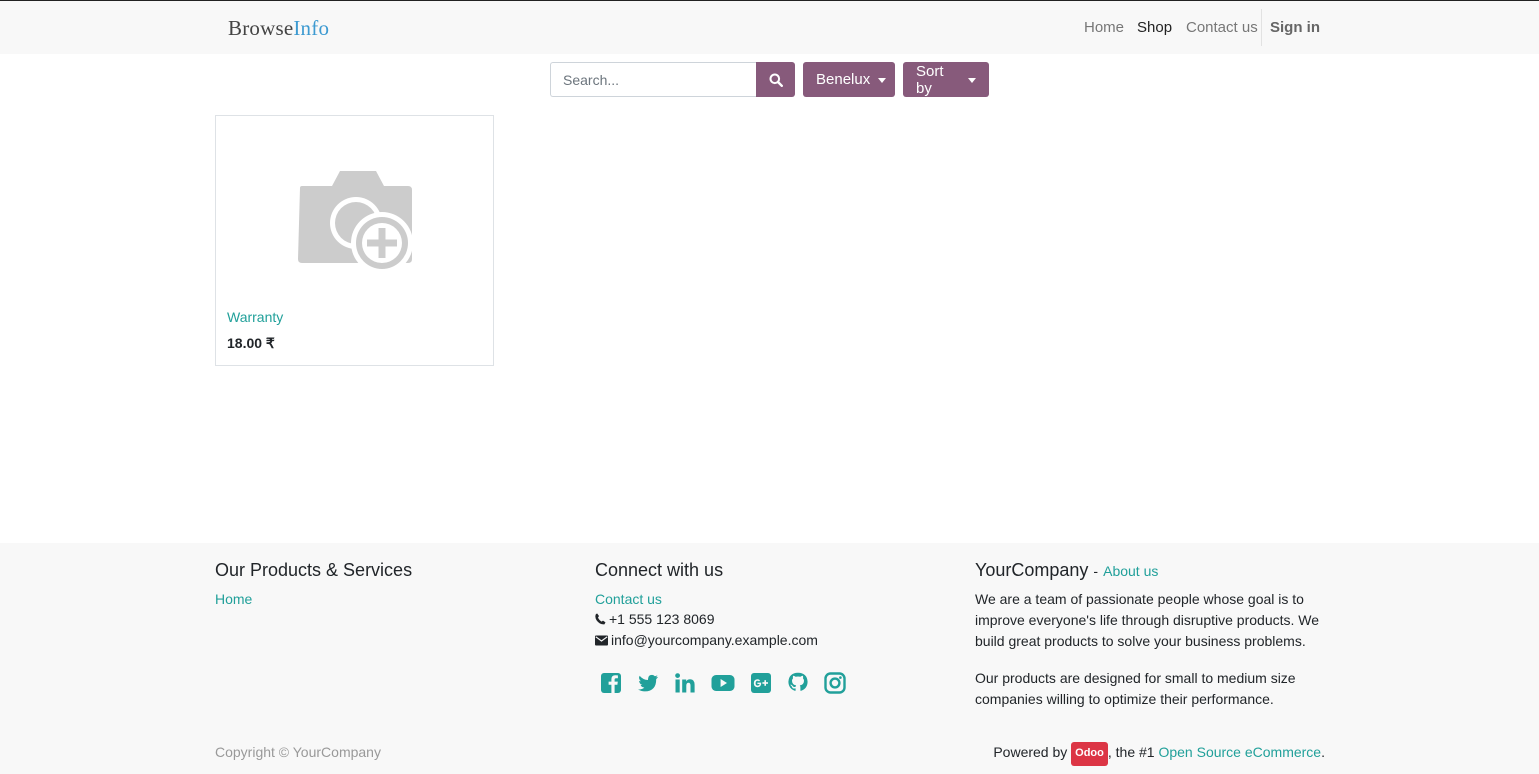 Image resolution: width=1539 pixels, height=774 pixels. I want to click on product-card: Warranty 18.00 ₹, so click(354, 240).